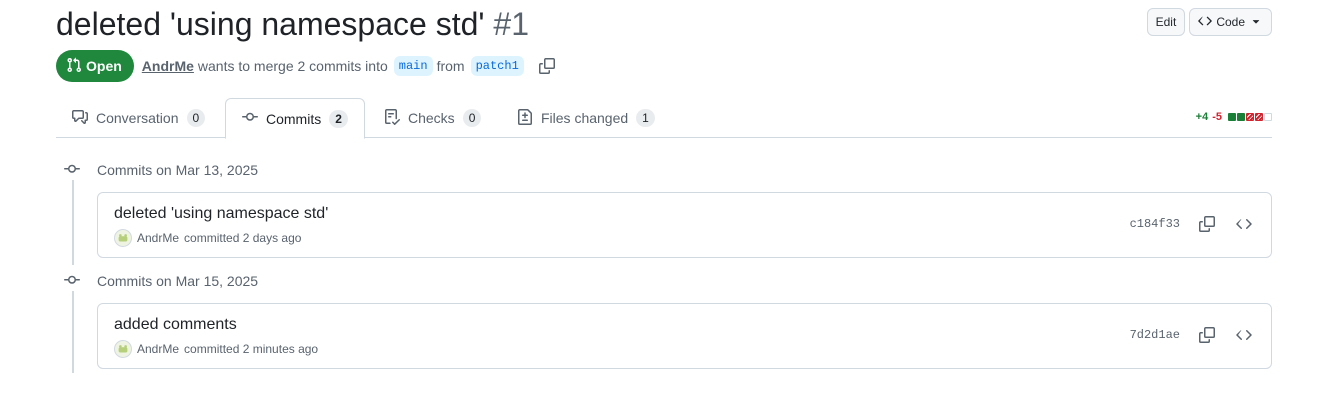 The width and height of the screenshot is (1328, 417). I want to click on commit-group-header: Commits on Mar 13, 2025, so click(161, 170).